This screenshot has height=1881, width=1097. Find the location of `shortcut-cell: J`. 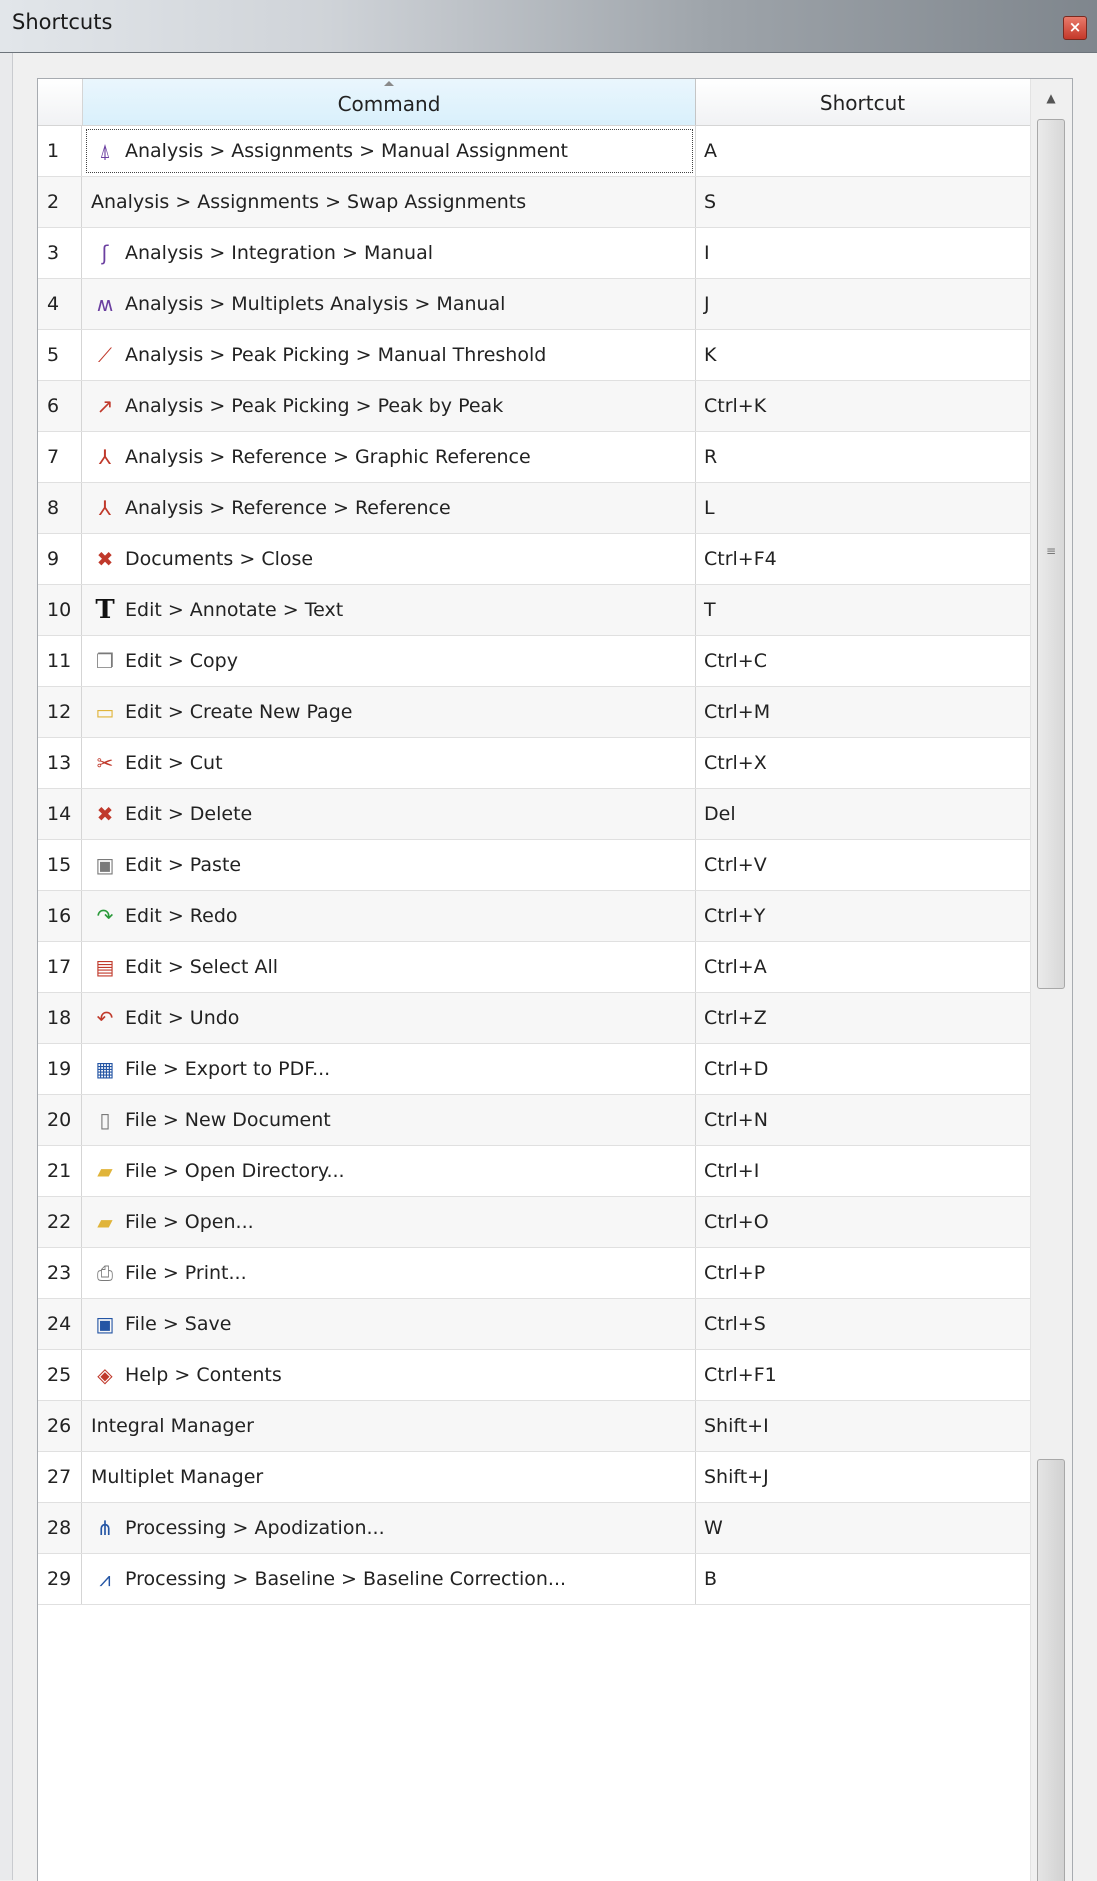

shortcut-cell: J is located at coordinates (862, 304).